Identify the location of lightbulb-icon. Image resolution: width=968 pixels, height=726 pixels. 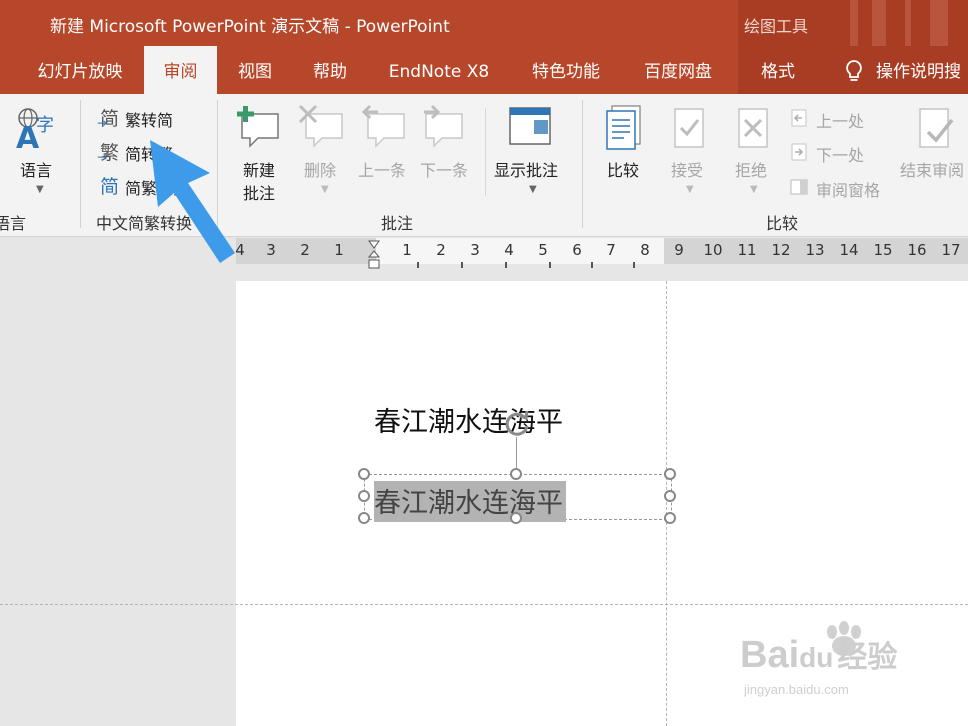
(854, 72).